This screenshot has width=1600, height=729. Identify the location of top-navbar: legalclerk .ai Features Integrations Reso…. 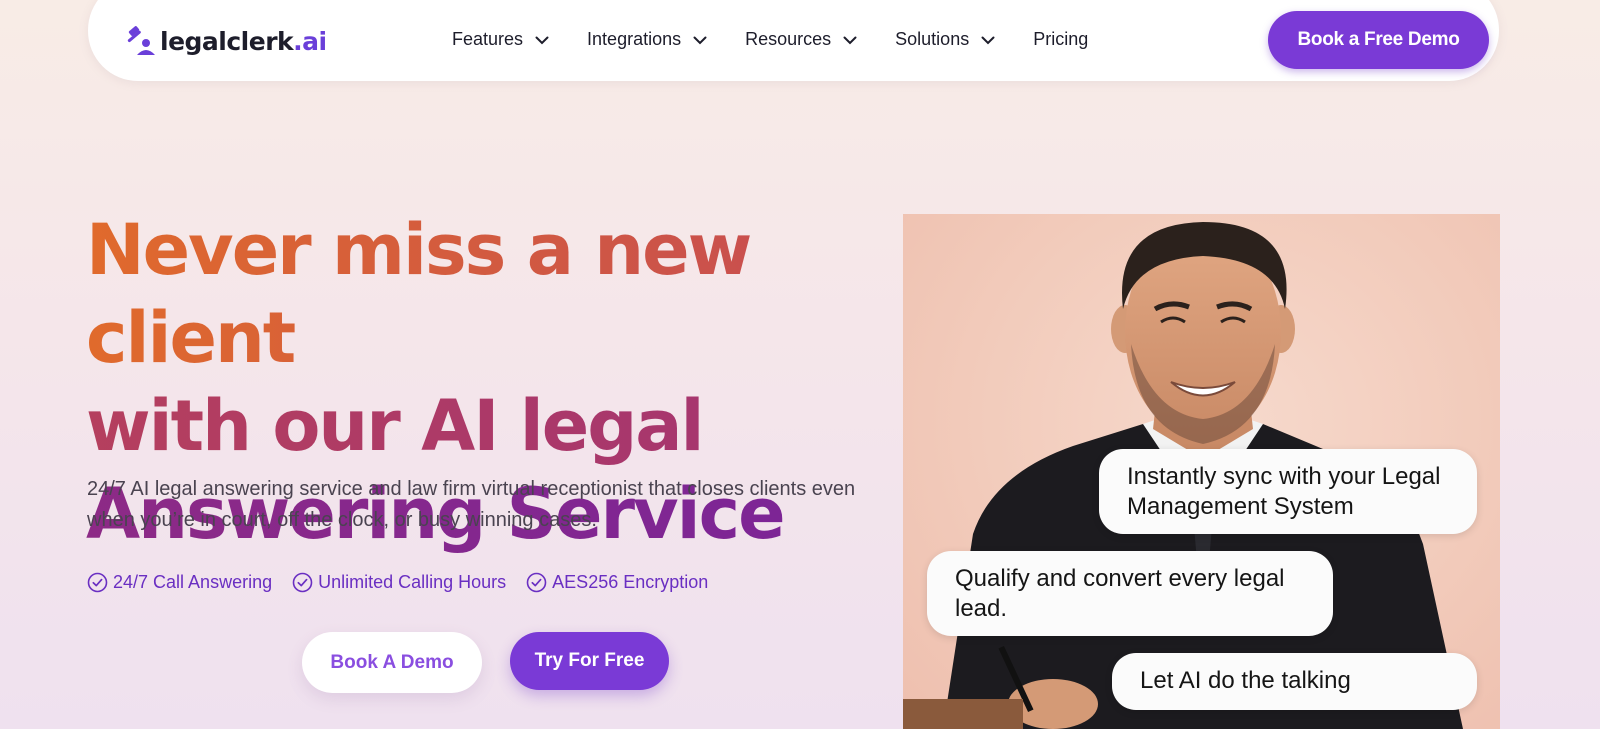
(793, 40).